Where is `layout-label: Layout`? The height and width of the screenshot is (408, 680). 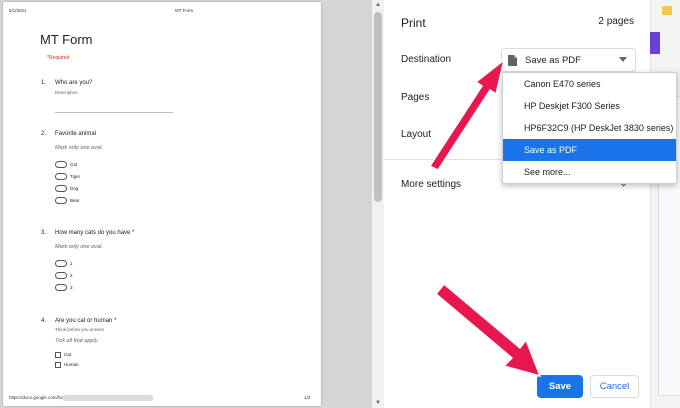 layout-label: Layout is located at coordinates (416, 134).